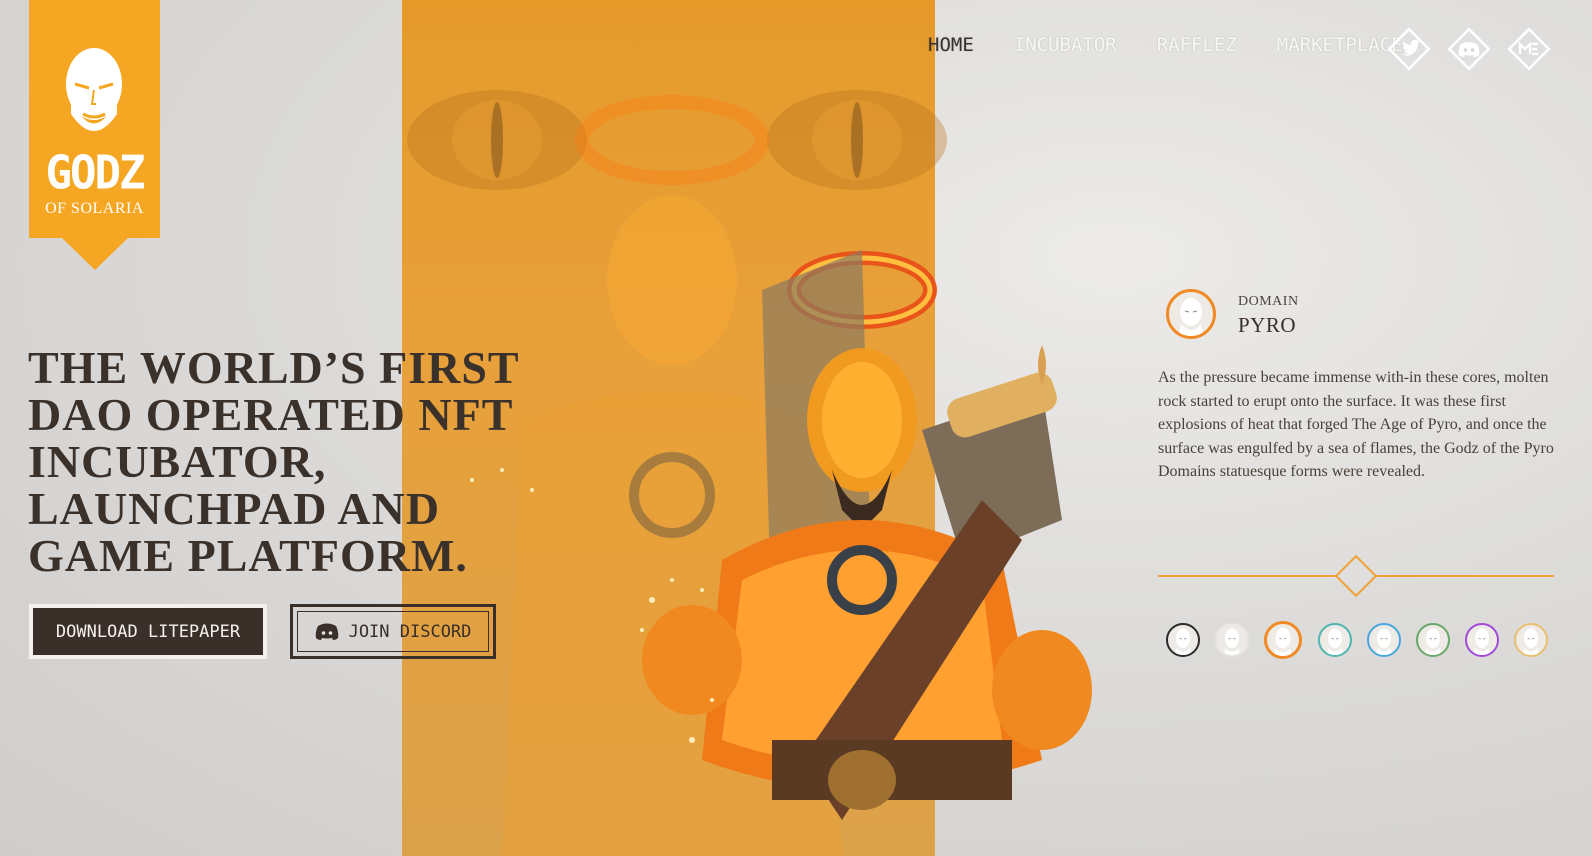  I want to click on discord-icon, so click(1469, 49).